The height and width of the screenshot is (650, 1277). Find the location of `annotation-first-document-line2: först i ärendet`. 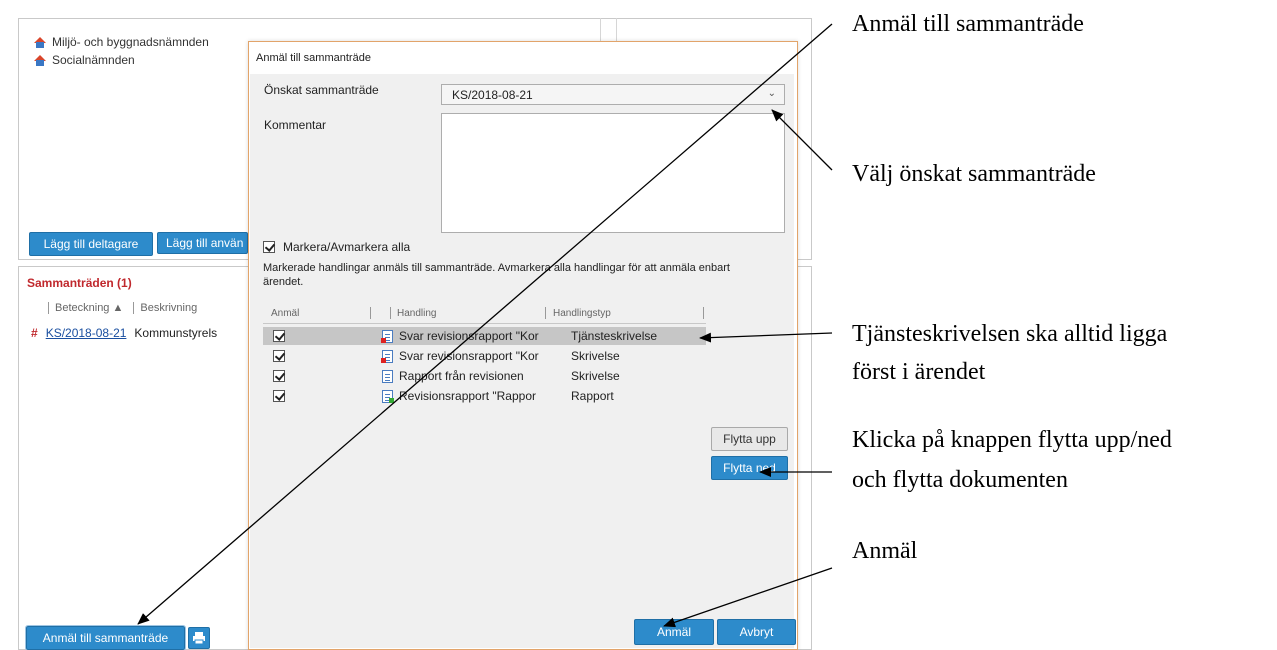

annotation-first-document-line2: först i ärendet is located at coordinates (919, 372).